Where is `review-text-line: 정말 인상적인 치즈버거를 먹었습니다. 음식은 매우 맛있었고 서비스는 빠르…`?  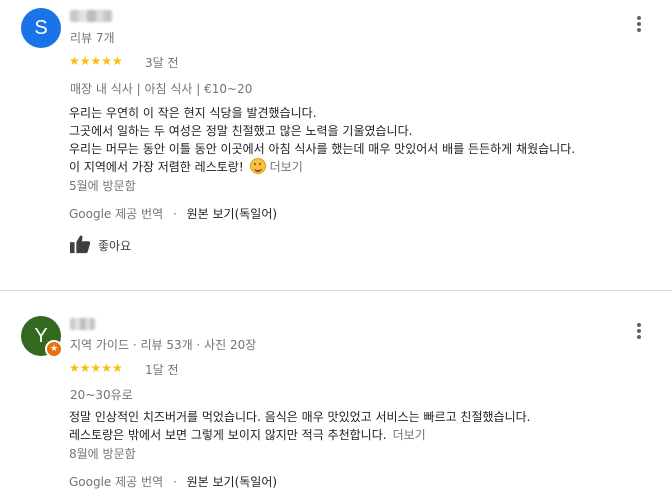 review-text-line: 정말 인상적인 치즈버거를 먹었습니다. 음식은 매우 맛있었고 서비스는 빠르… is located at coordinates (300, 417).